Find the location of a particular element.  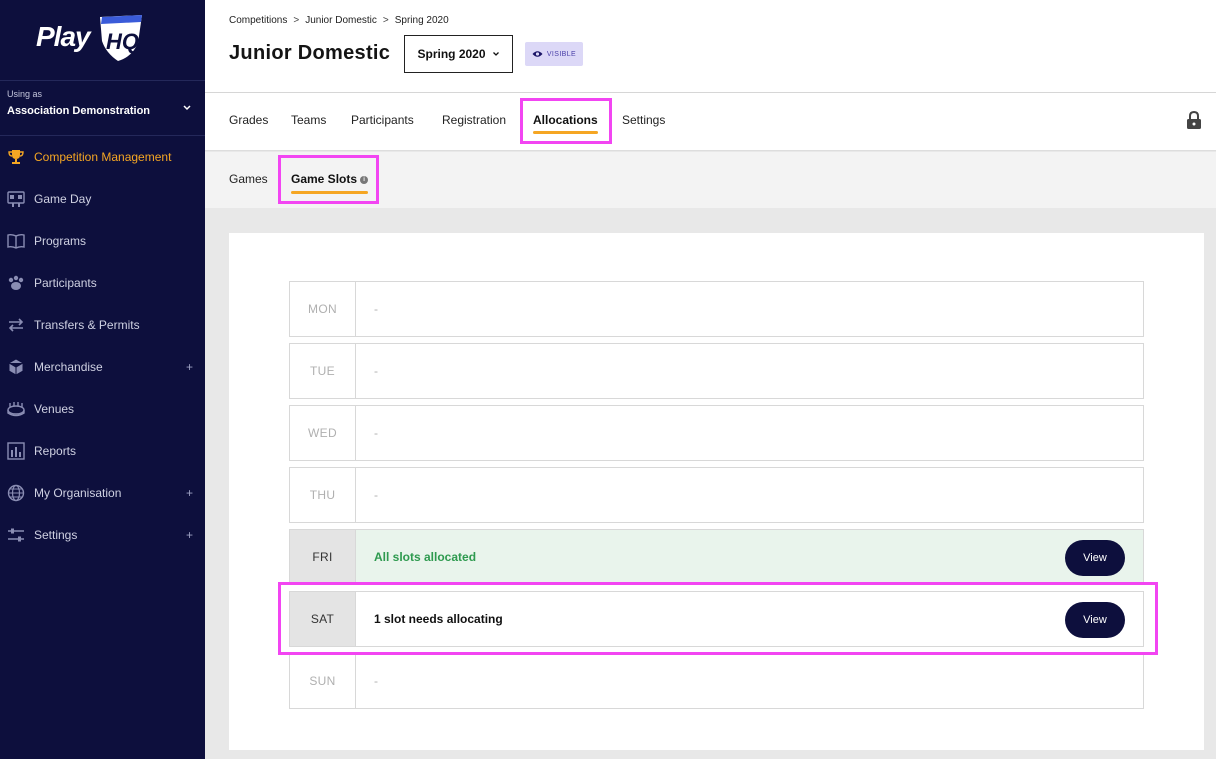

visibility-badge-label: VISIBLE is located at coordinates (561, 54).